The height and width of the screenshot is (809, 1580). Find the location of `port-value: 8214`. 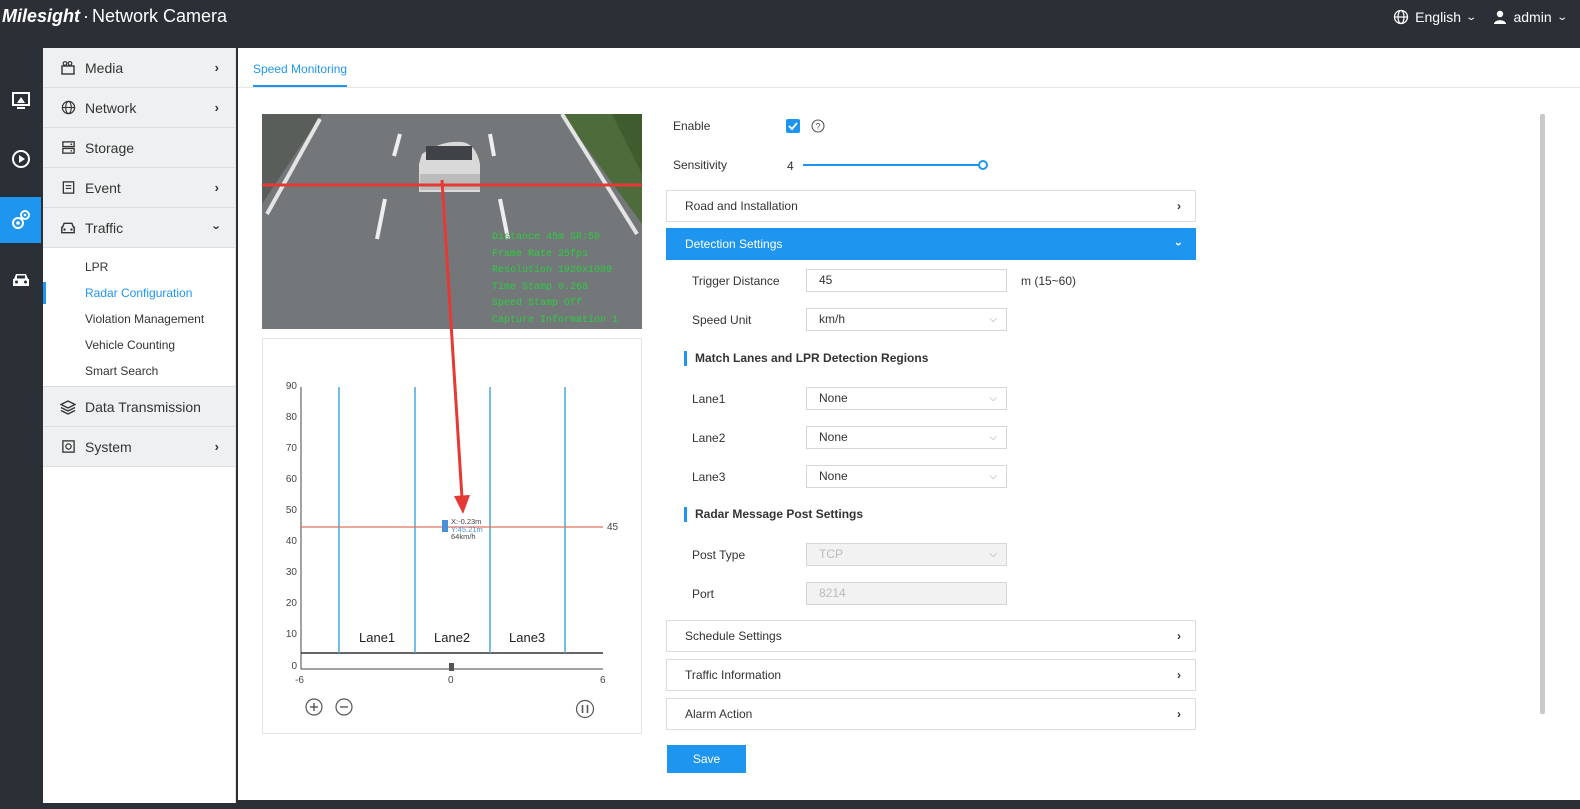

port-value: 8214 is located at coordinates (832, 593).